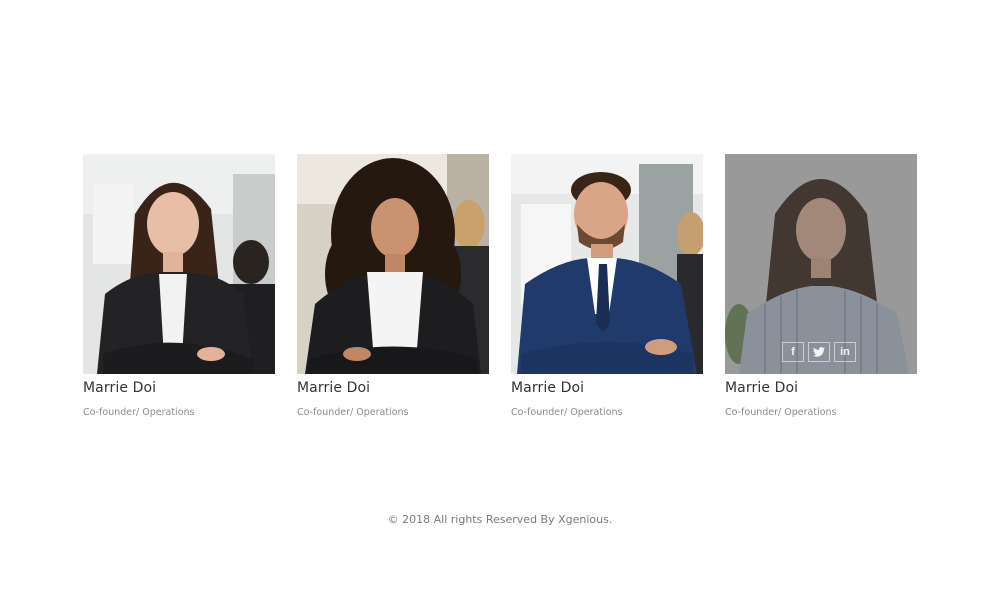 The image size is (1000, 600). I want to click on team-member-card: f in Marrie Doi Co-founder/ Operations, so click(821, 286).